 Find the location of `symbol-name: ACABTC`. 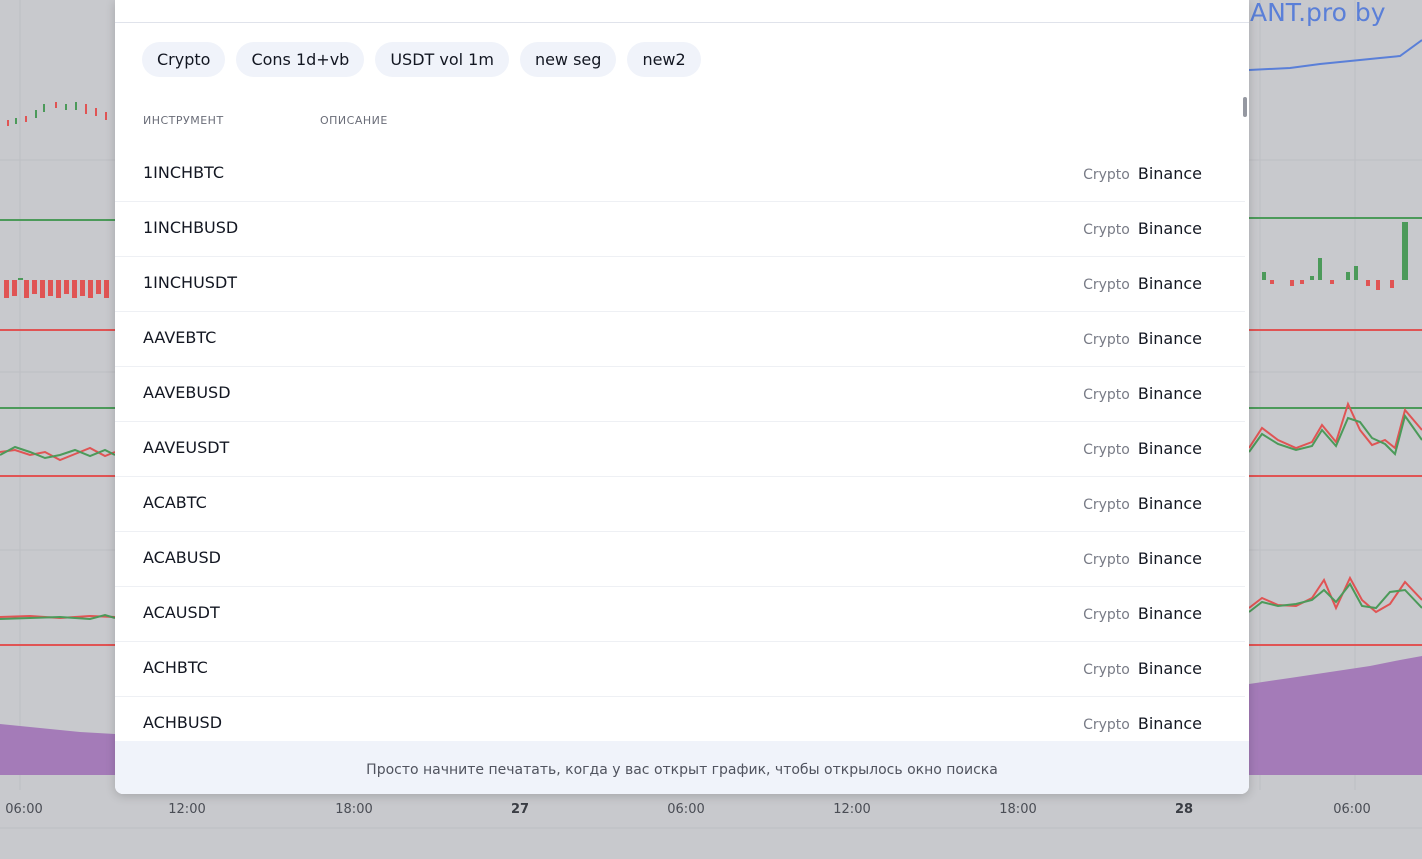

symbol-name: ACABTC is located at coordinates (175, 502).